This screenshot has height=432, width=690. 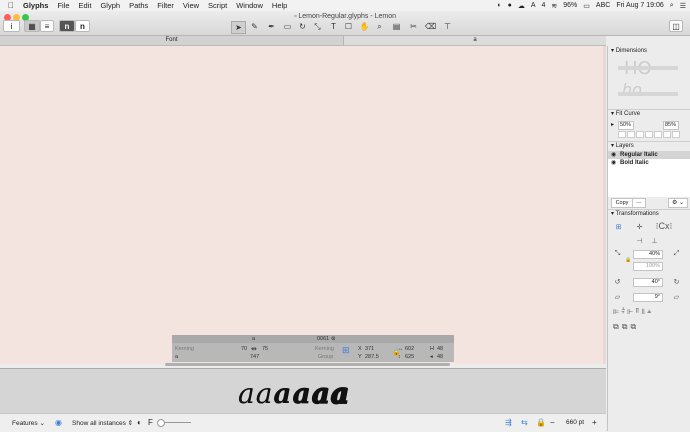 I want to click on menu-script: Script, so click(x=217, y=5).